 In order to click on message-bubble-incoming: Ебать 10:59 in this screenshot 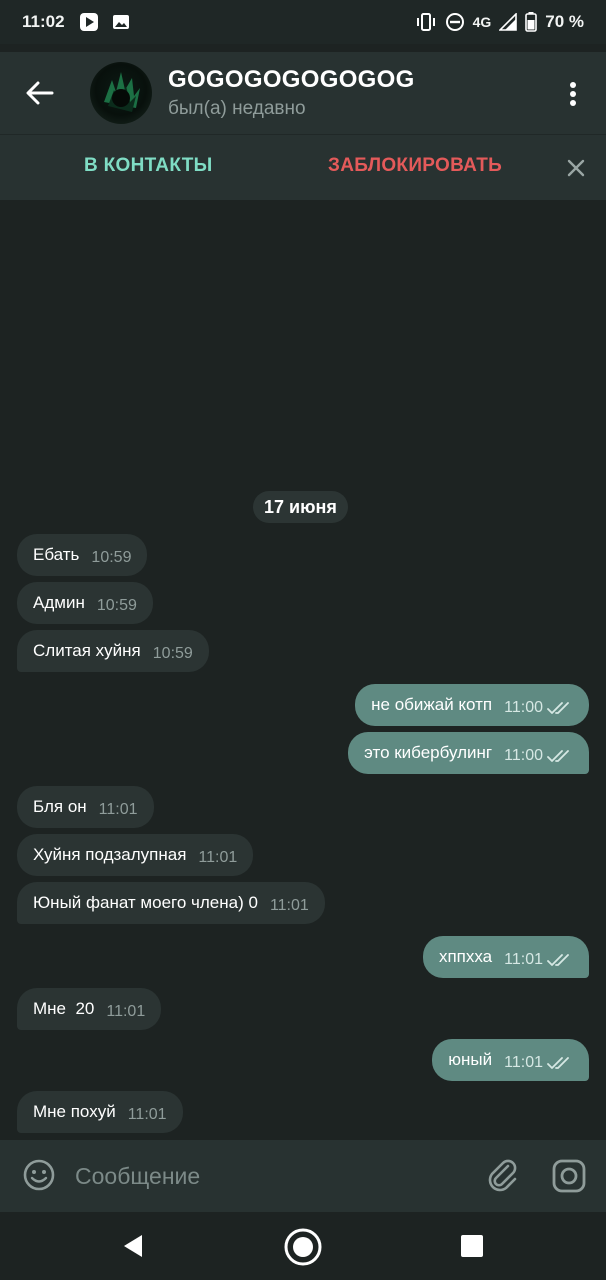, I will do `click(82, 555)`.